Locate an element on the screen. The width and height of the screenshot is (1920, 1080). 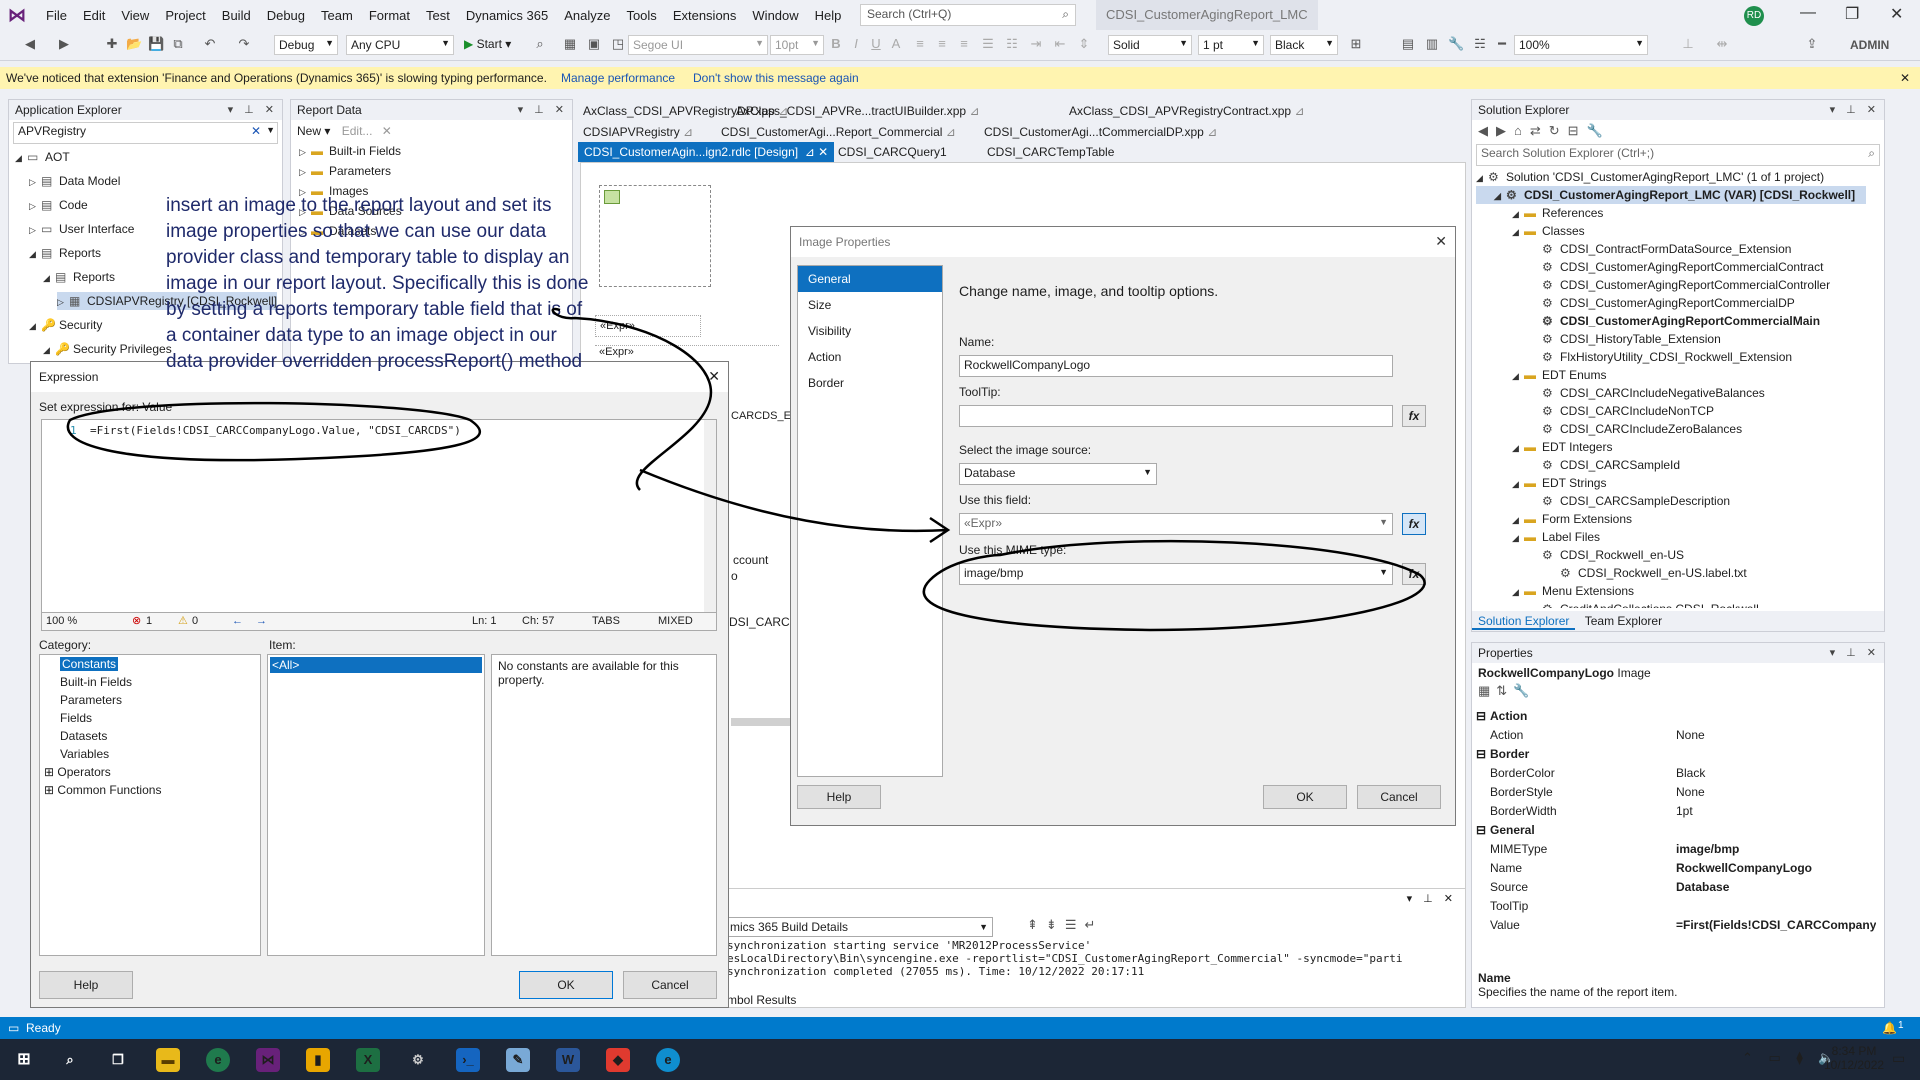
align-center-icon: ≡ is located at coordinates (942, 44).